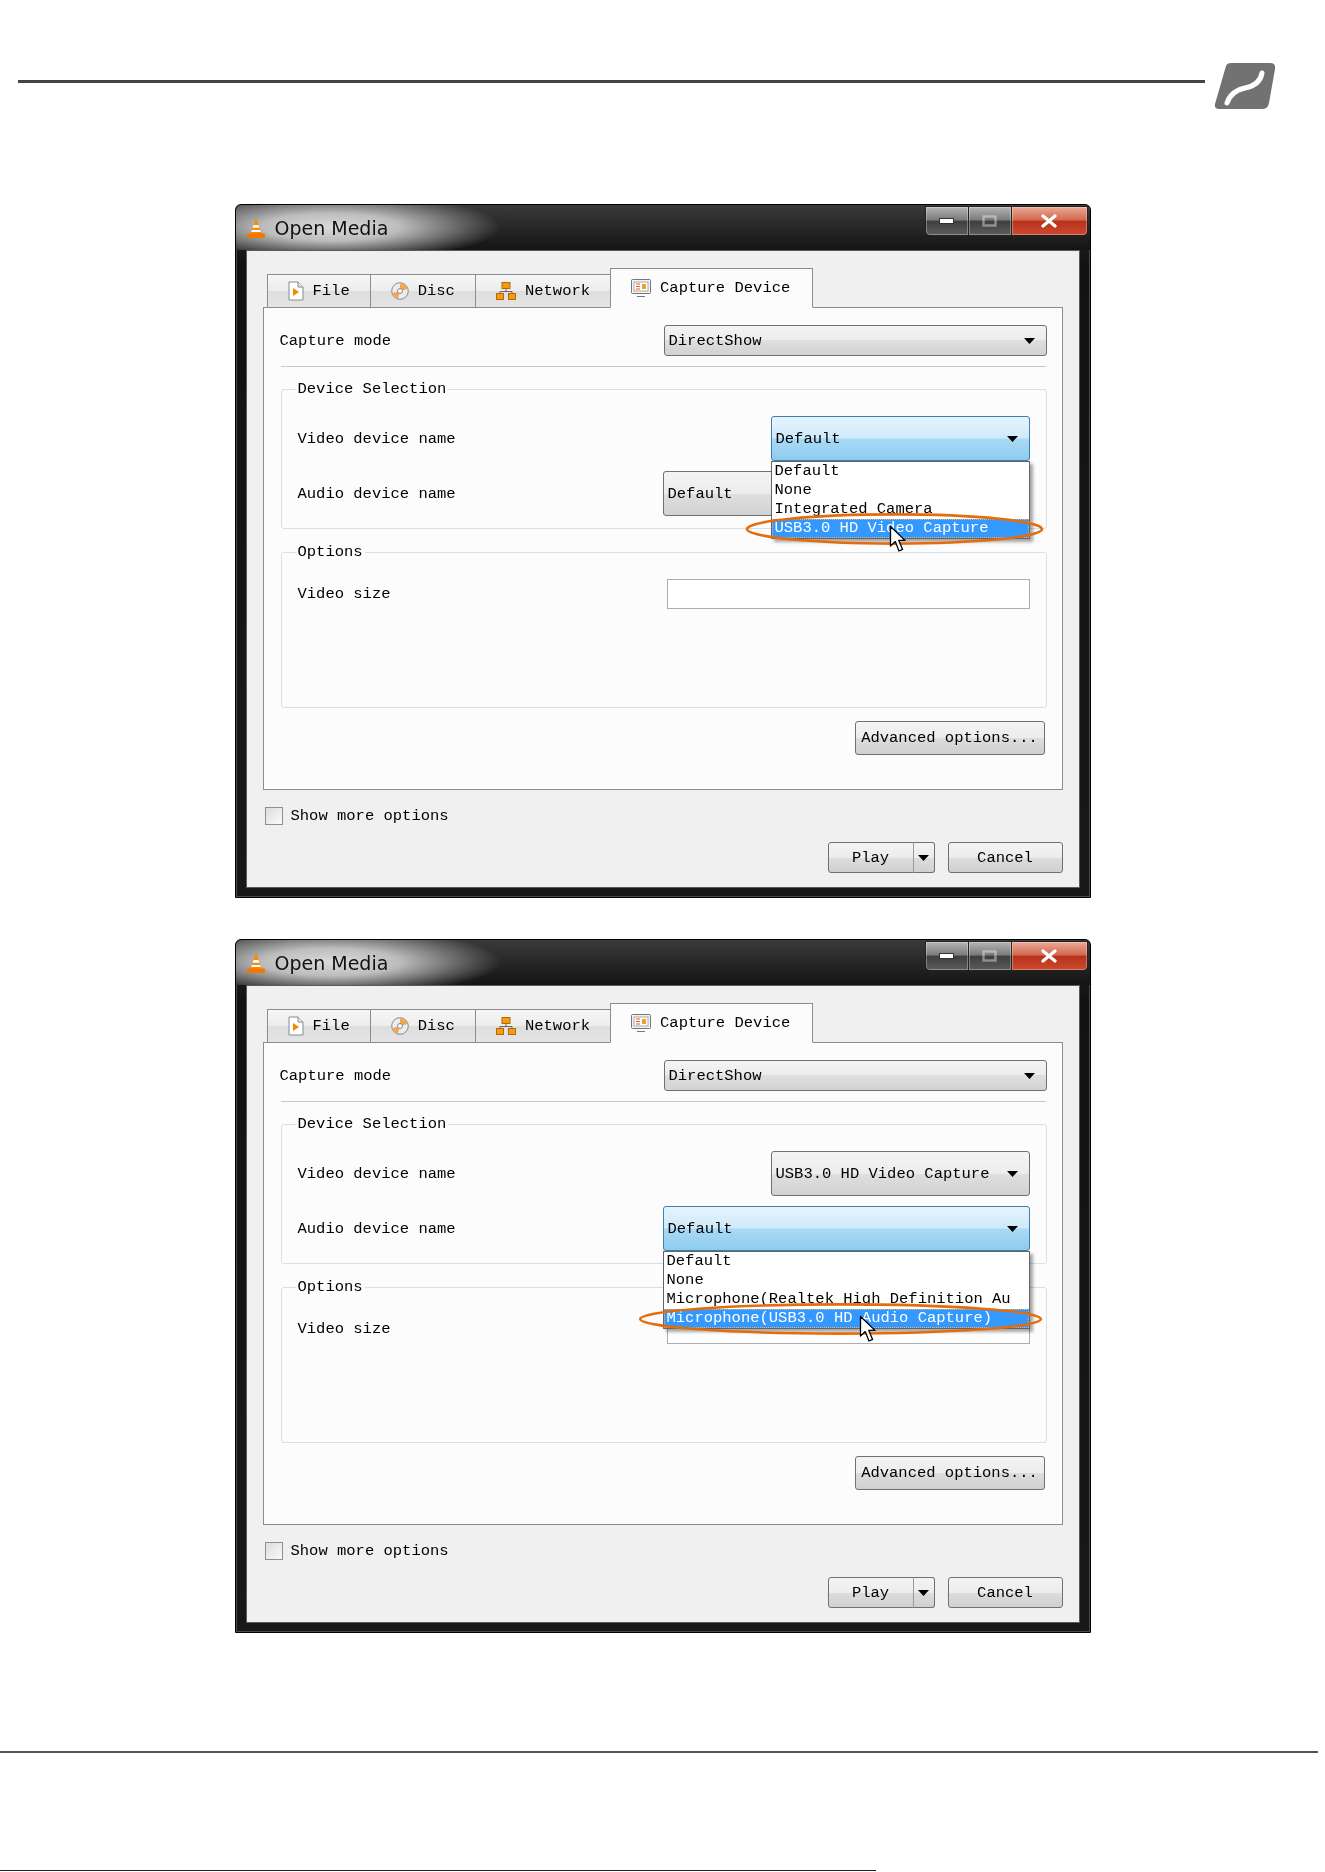  Describe the element at coordinates (848, 594) in the screenshot. I see `video-size-field` at that location.